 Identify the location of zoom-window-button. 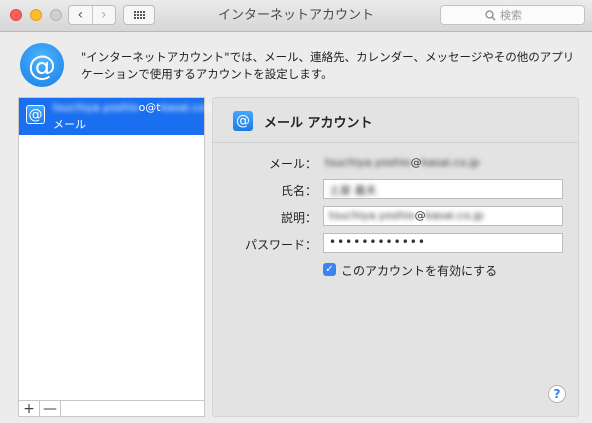
(56, 15).